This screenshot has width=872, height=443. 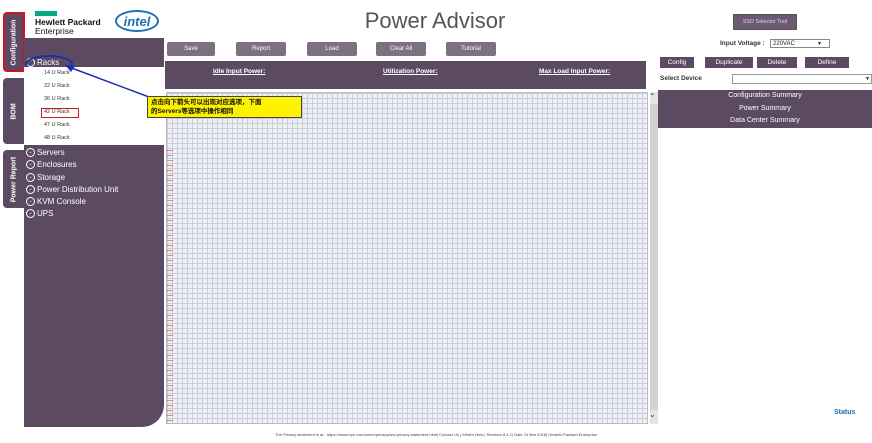 I want to click on idle-power-label: Idle Input Power:, so click(x=239, y=71).